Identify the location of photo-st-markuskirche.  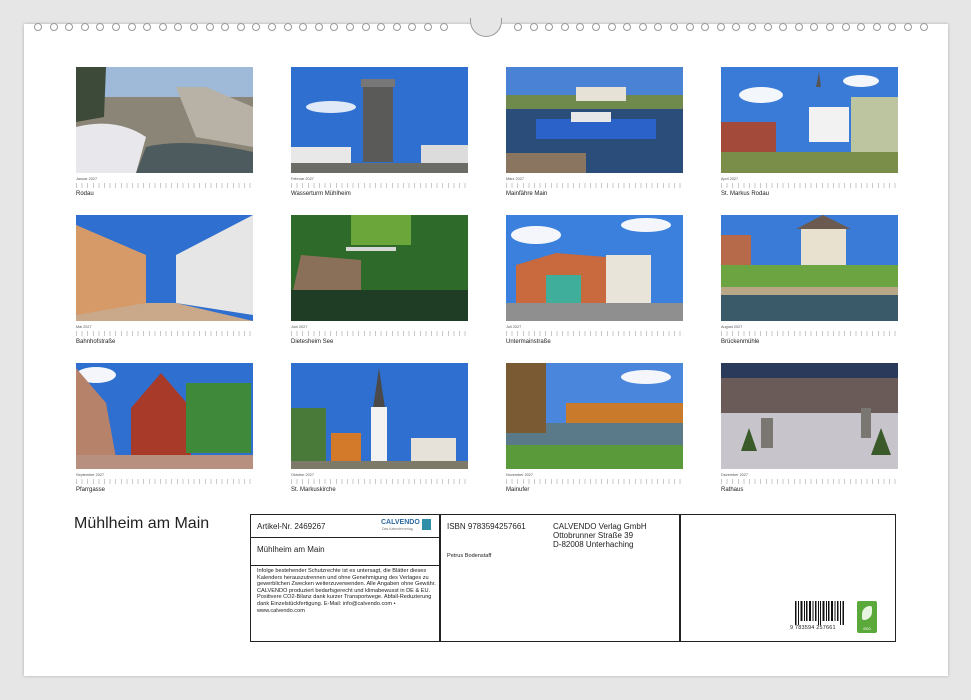
(379, 416).